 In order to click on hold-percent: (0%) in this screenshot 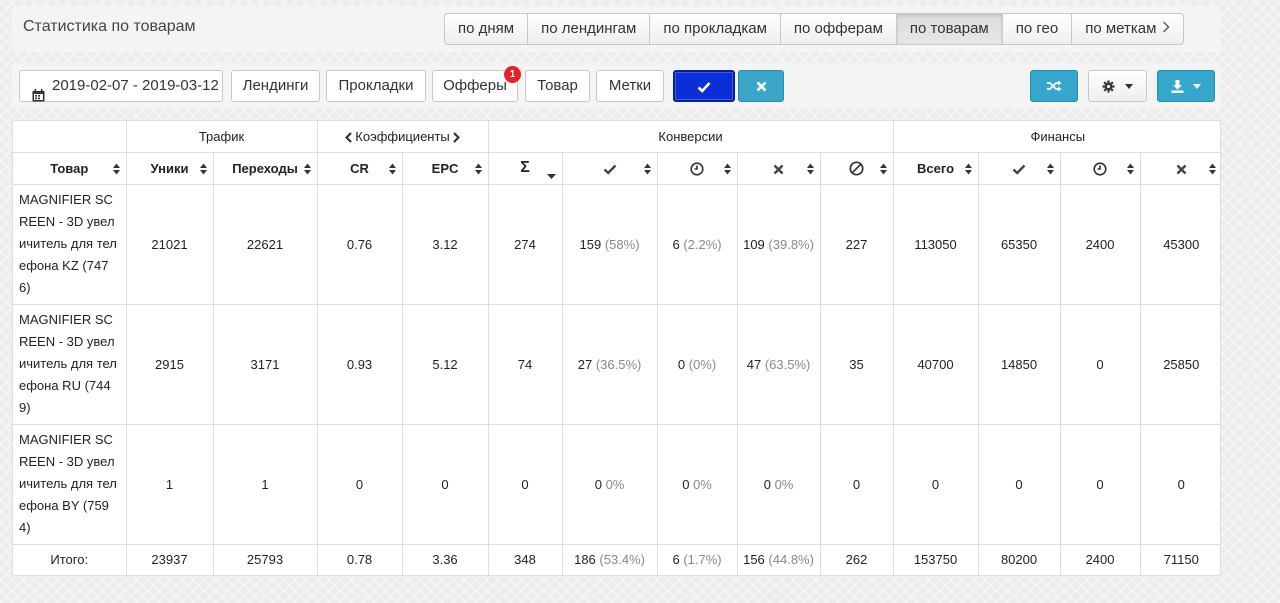, I will do `click(702, 364)`.